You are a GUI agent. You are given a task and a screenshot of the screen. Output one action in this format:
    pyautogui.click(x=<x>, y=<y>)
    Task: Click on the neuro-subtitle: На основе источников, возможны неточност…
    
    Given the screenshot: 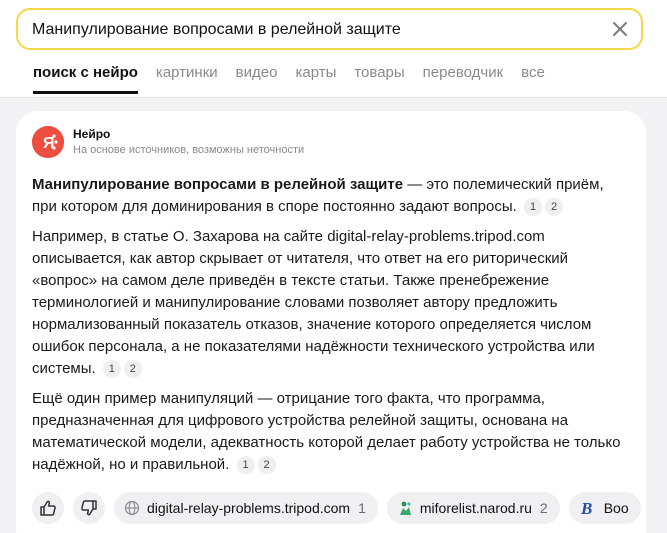 What is the action you would take?
    pyautogui.click(x=189, y=150)
    